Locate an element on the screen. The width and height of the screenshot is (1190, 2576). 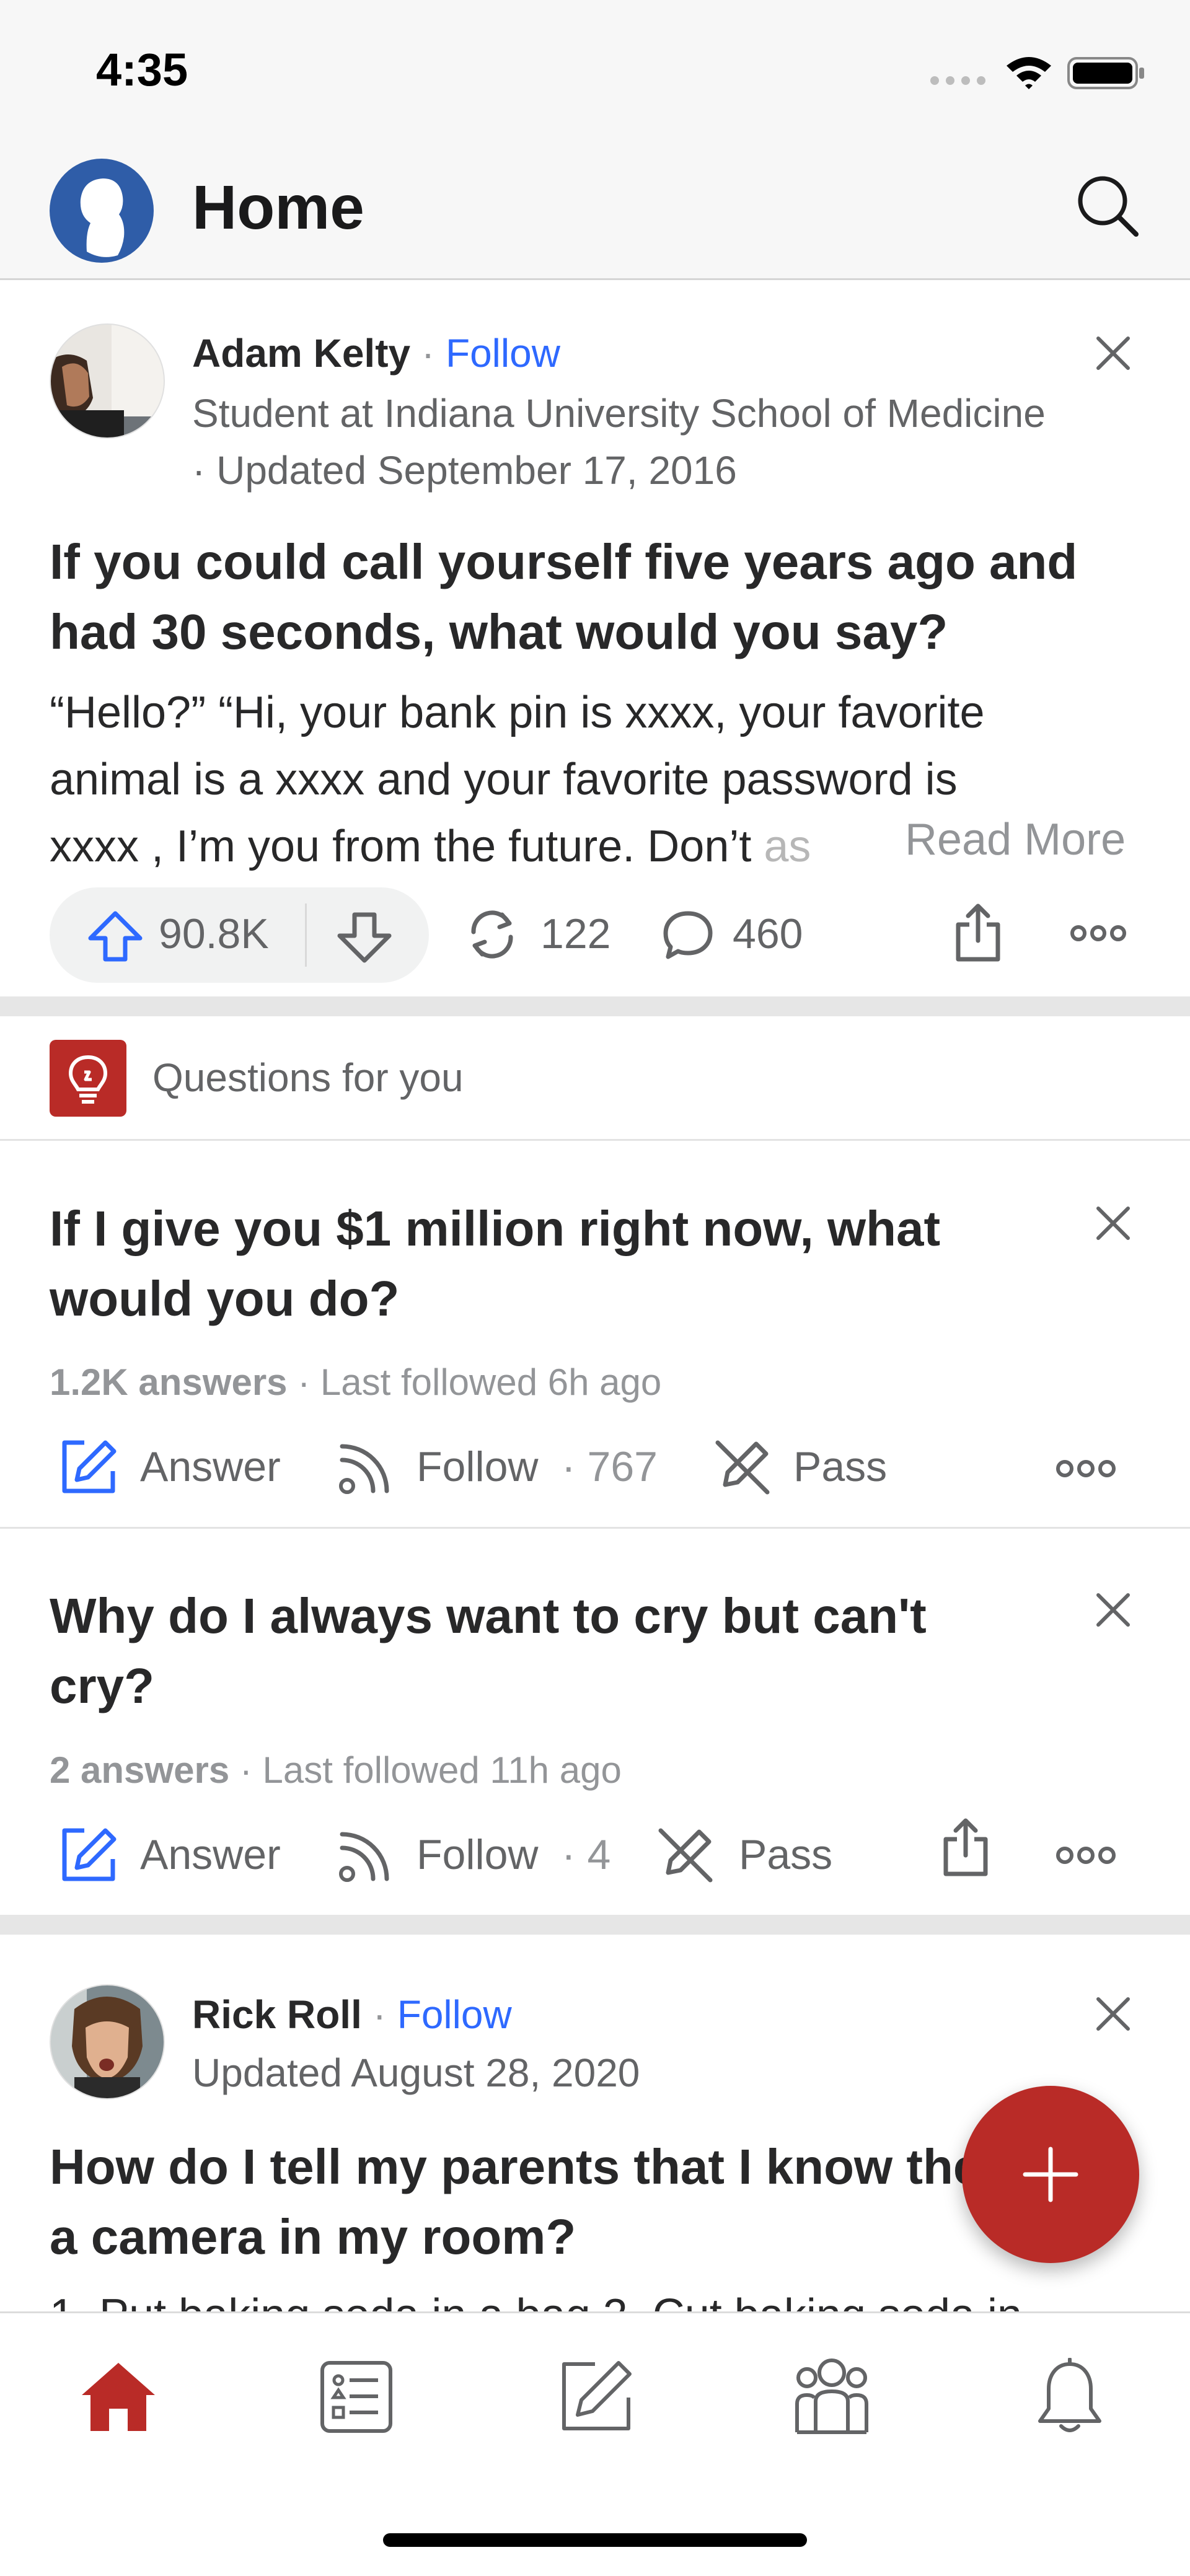
last-followed: · Last followed 6h ago is located at coordinates (480, 1382).